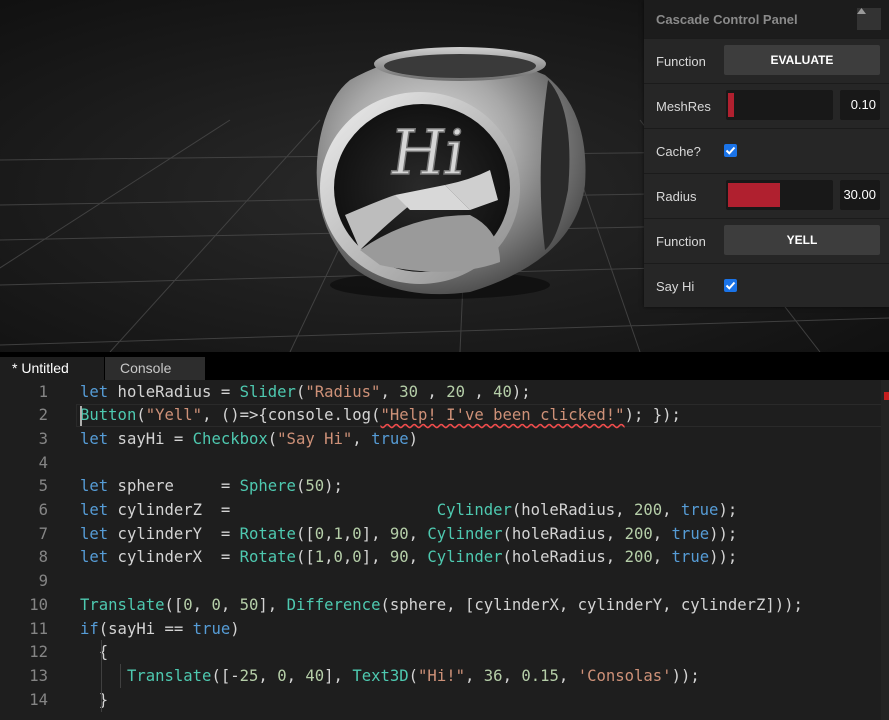 The height and width of the screenshot is (720, 889). Describe the element at coordinates (681, 241) in the screenshot. I see `control-label: Function` at that location.